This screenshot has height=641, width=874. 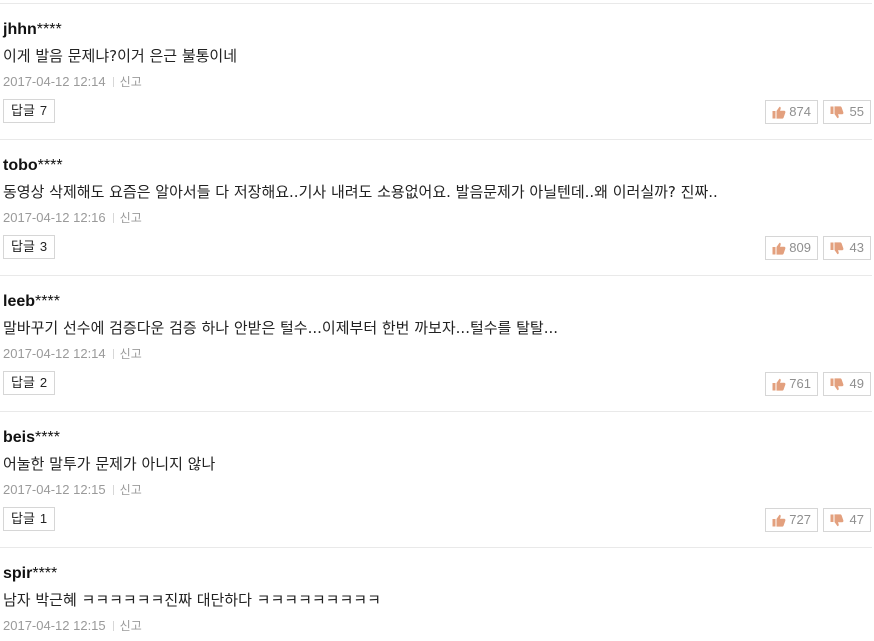 I want to click on reply-count: 7, so click(x=43, y=110).